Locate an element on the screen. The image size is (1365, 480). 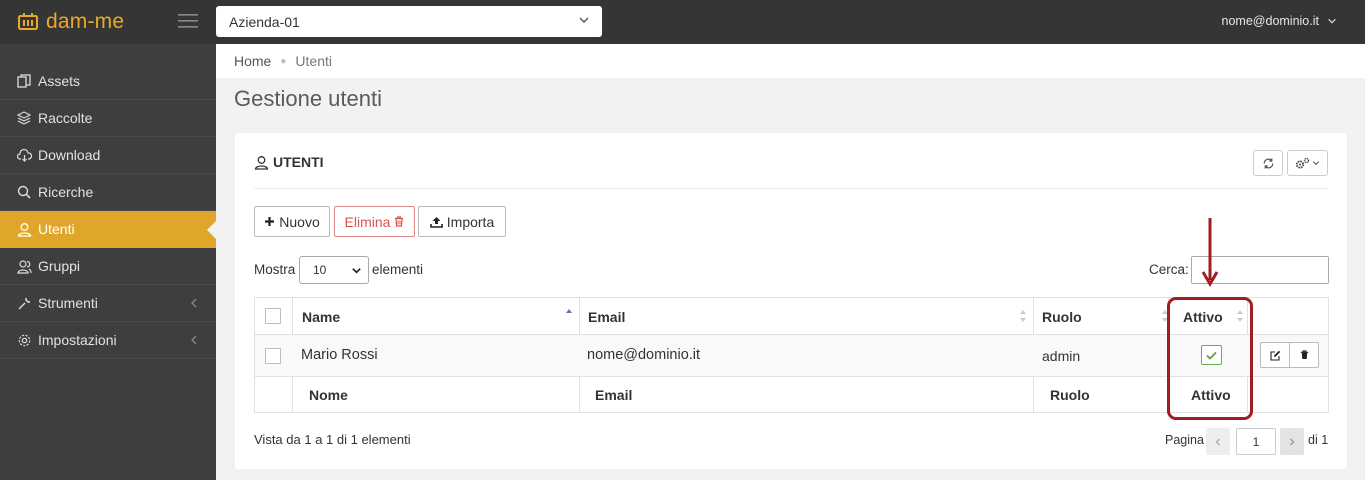
column-footer-email: Email is located at coordinates (614, 395).